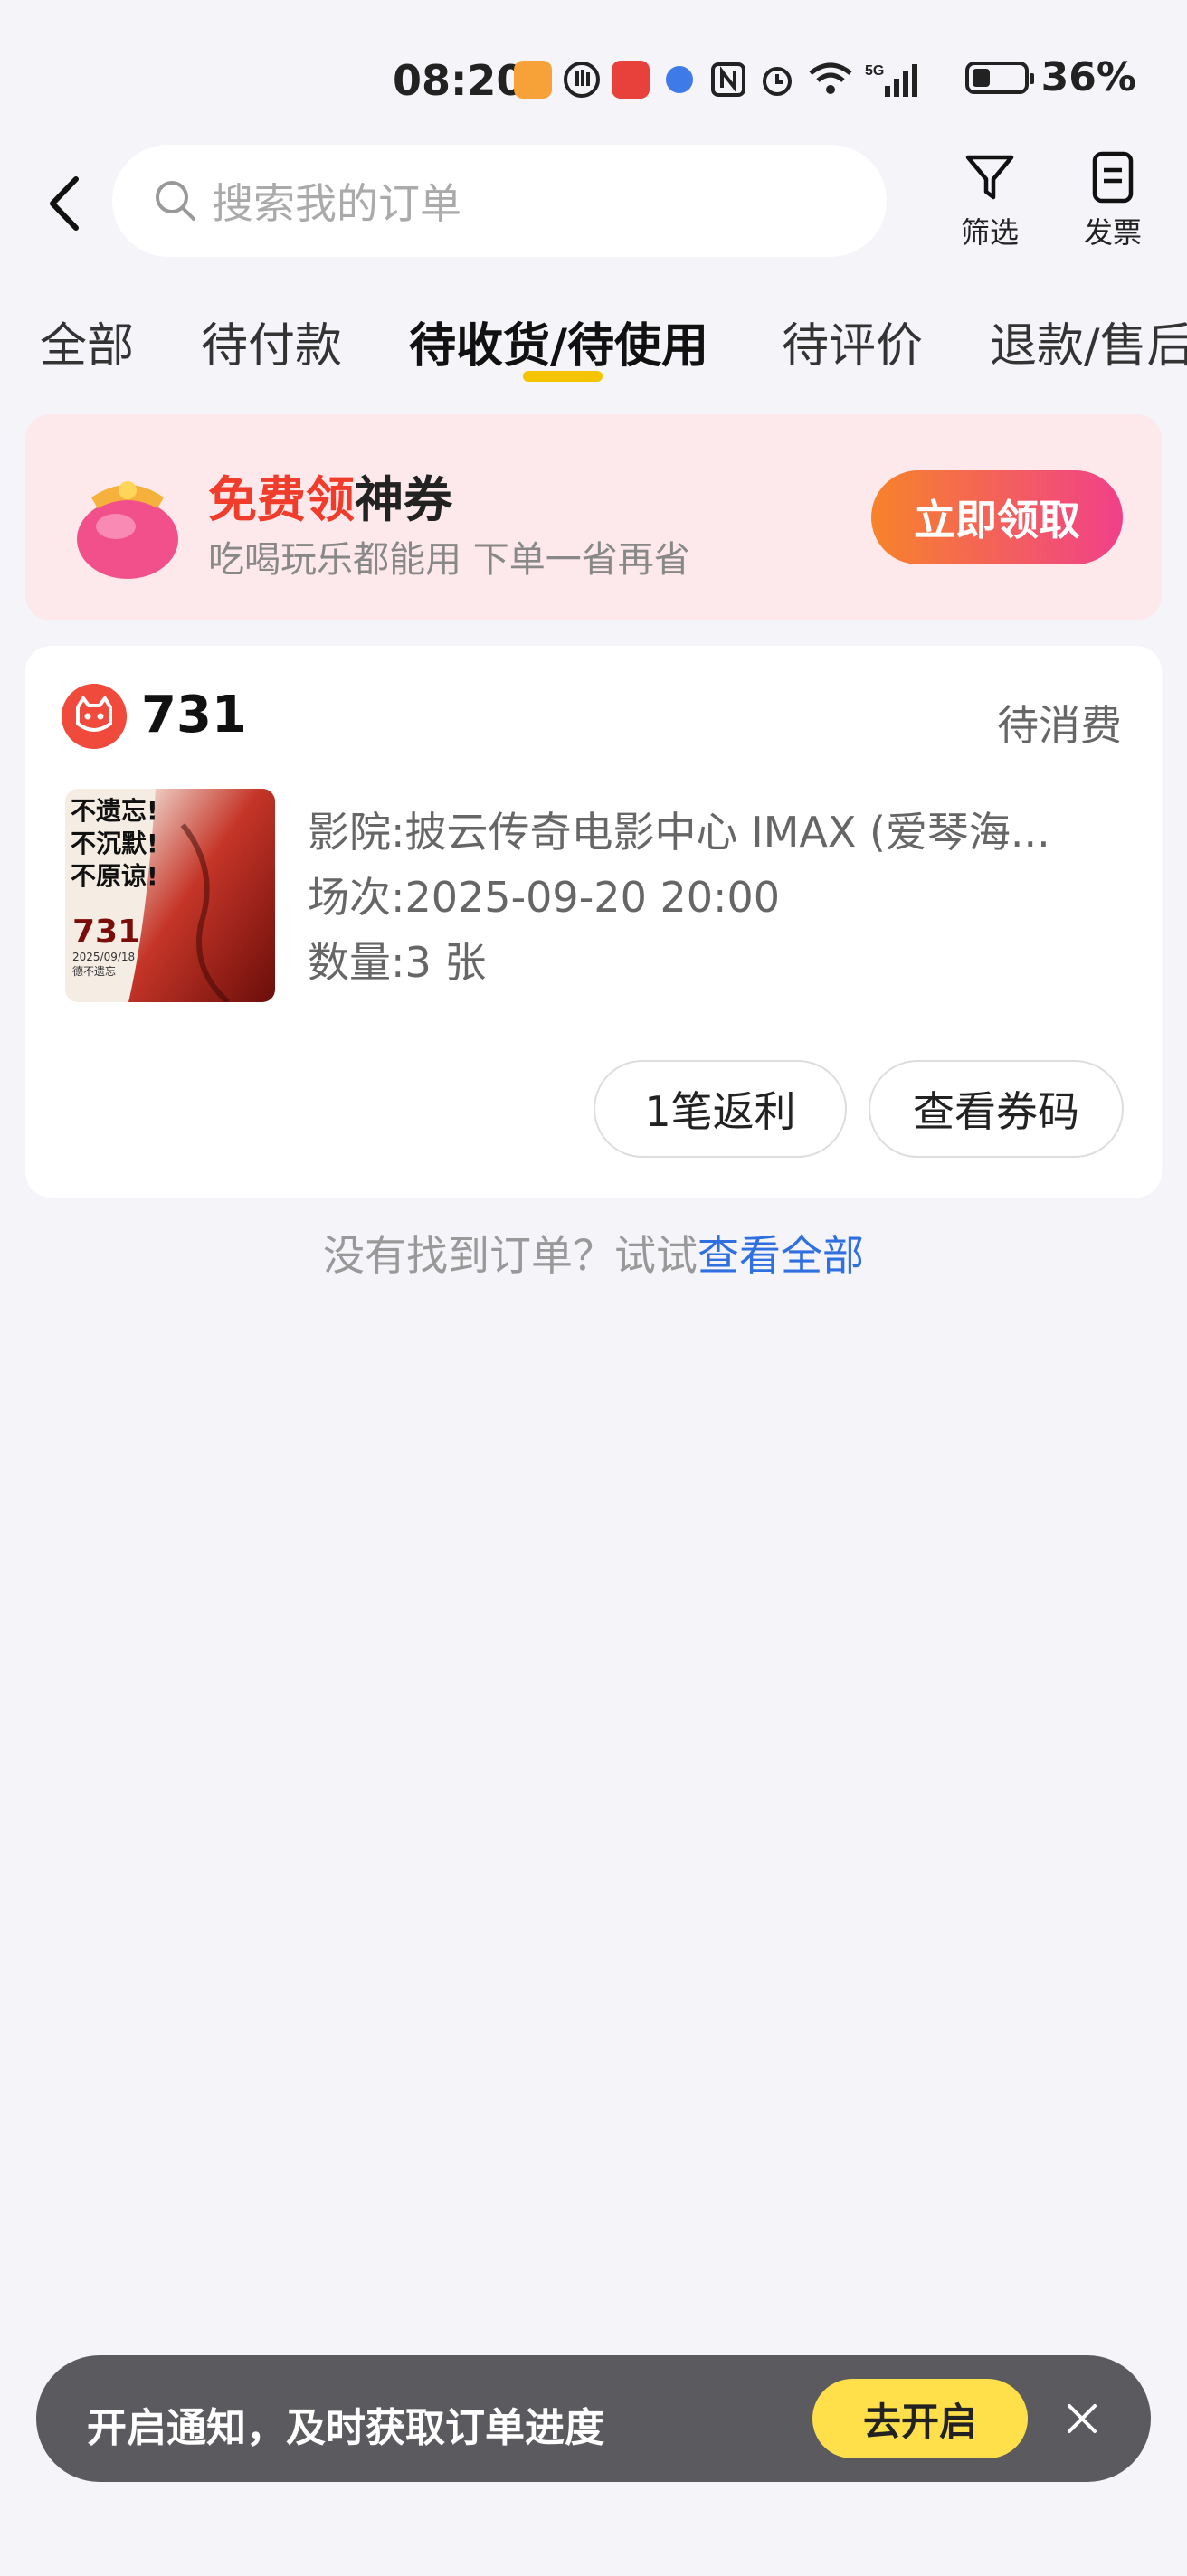  Describe the element at coordinates (830, 78) in the screenshot. I see `wifi-icon` at that location.